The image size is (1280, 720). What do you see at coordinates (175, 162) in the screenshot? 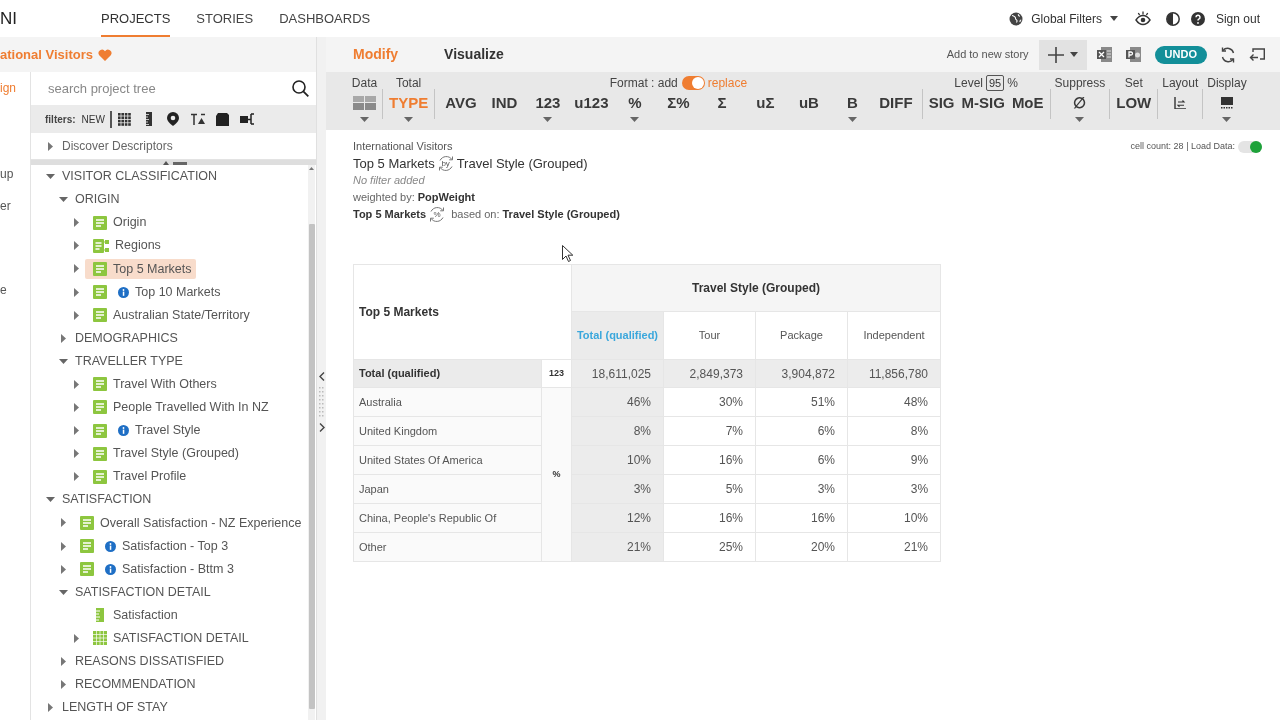
I see `drag-handle-icon` at bounding box center [175, 162].